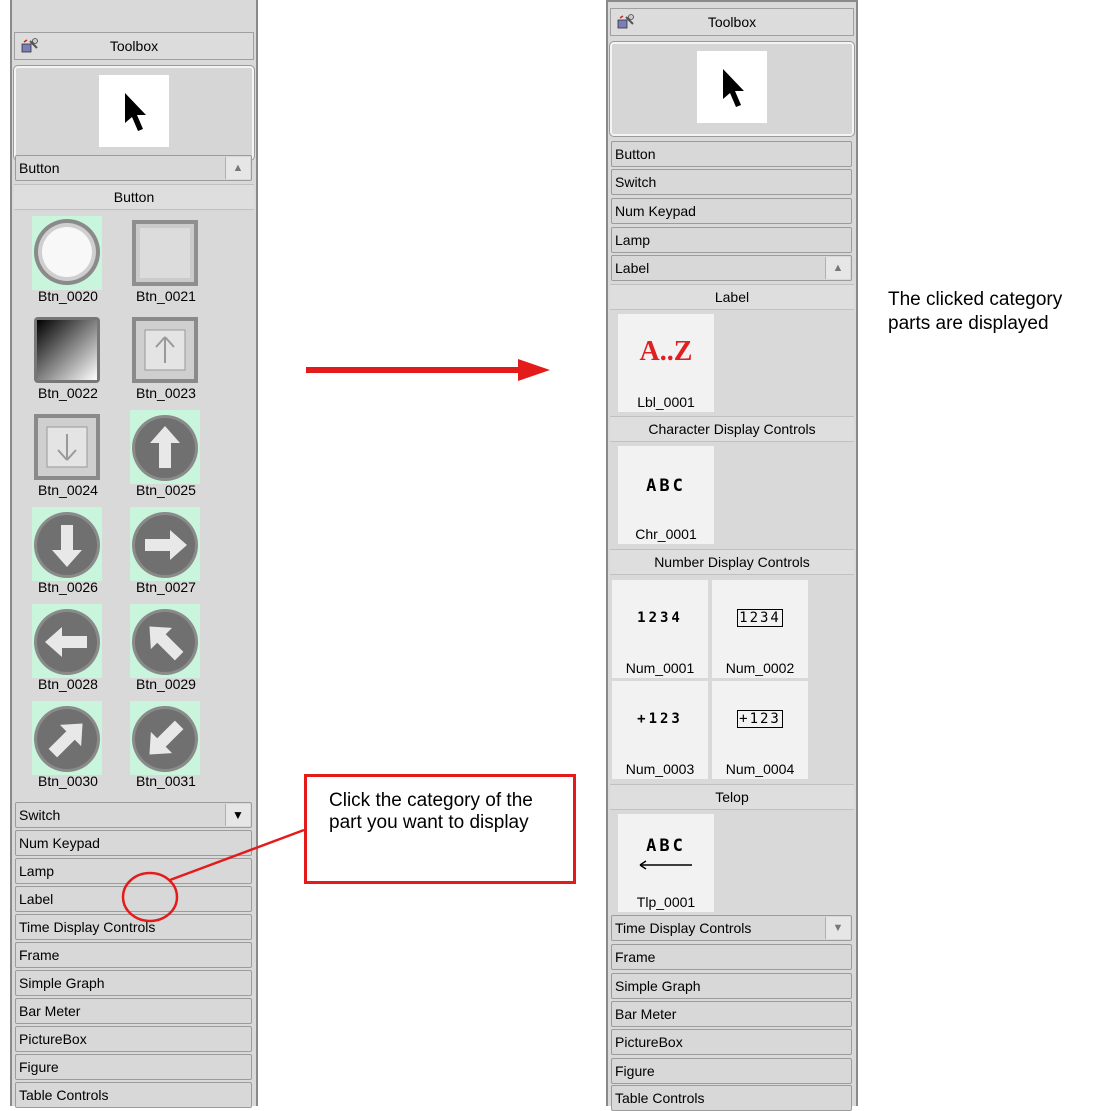 The height and width of the screenshot is (1111, 1093). I want to click on label-glyph-icon: A..Z, so click(666, 351).